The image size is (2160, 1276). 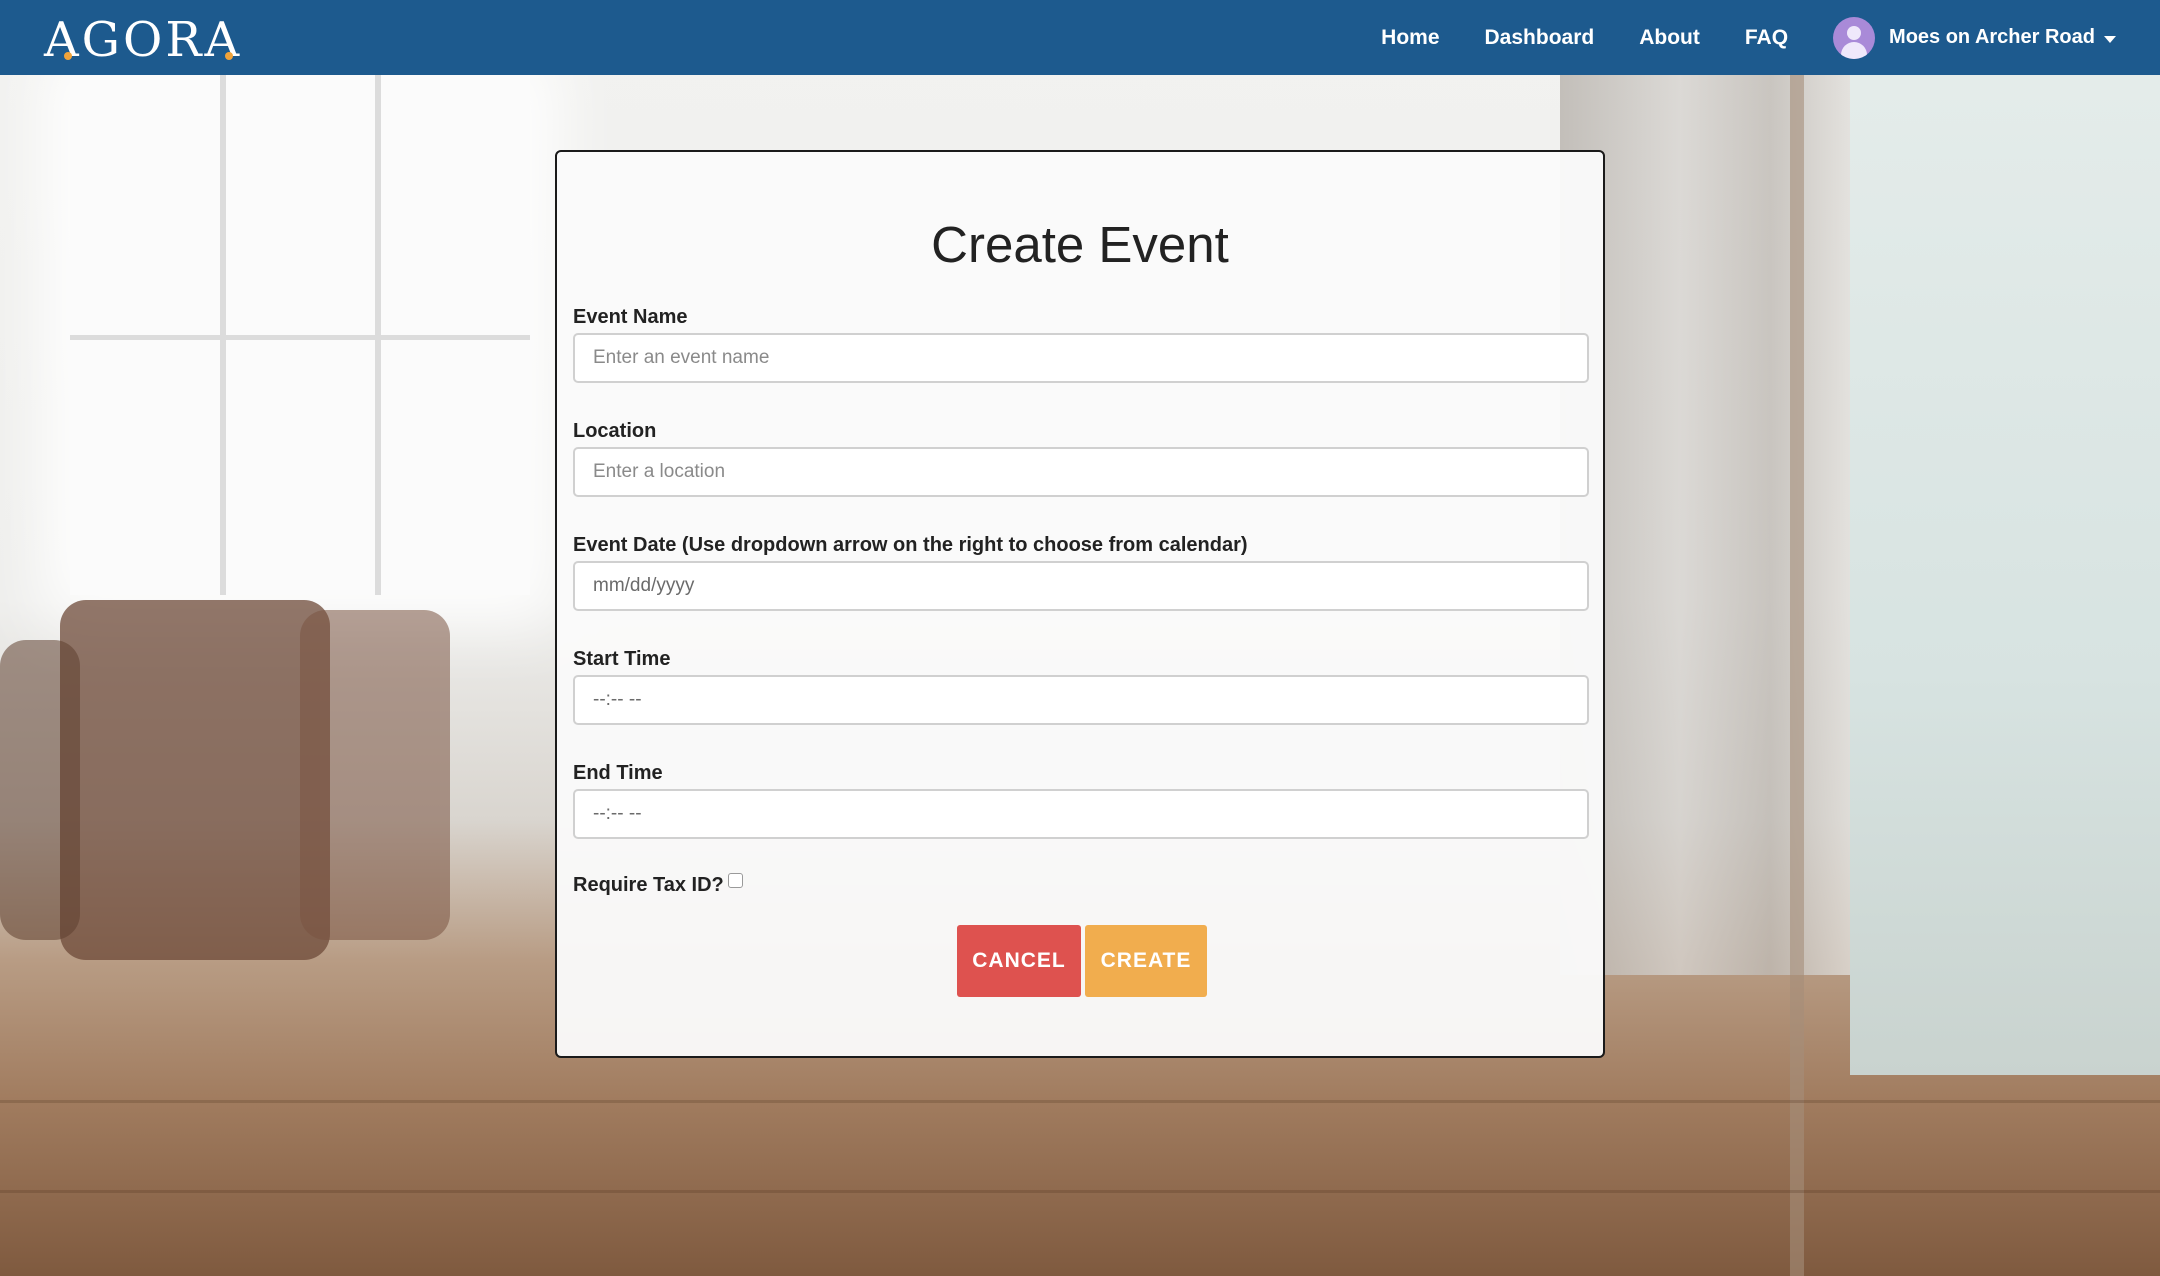 I want to click on background-pillar, so click(x=1797, y=675).